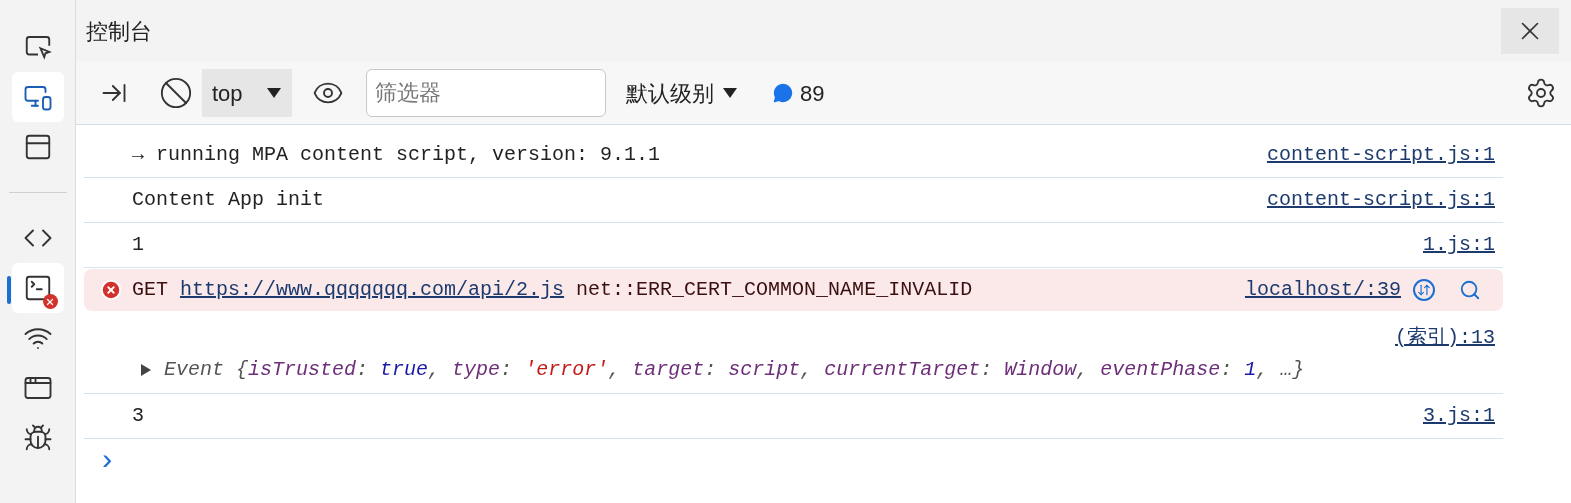 This screenshot has width=1571, height=503. Describe the element at coordinates (783, 93) in the screenshot. I see `message-icon` at that location.